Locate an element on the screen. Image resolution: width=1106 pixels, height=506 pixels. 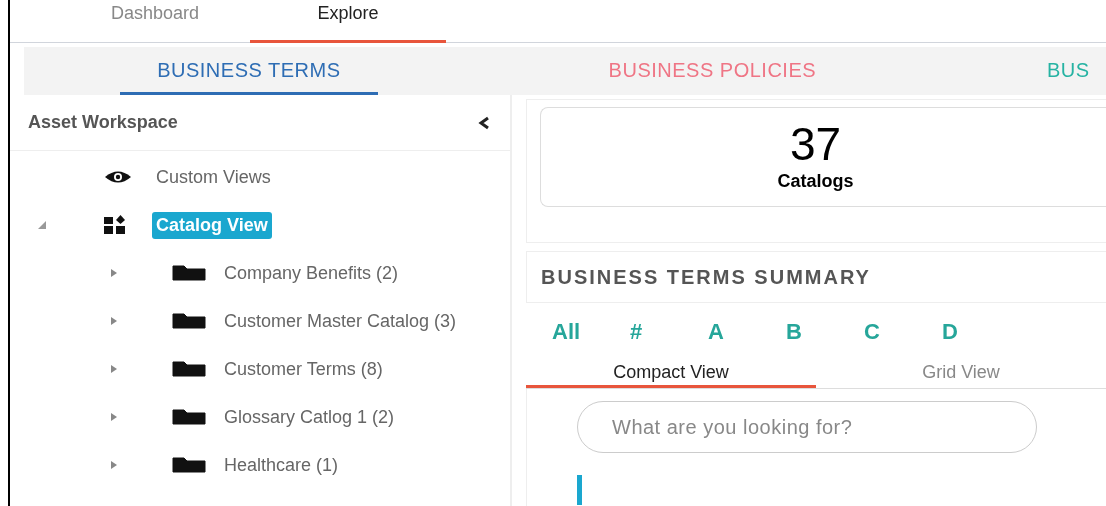
letter-filter: B is located at coordinates (825, 331).